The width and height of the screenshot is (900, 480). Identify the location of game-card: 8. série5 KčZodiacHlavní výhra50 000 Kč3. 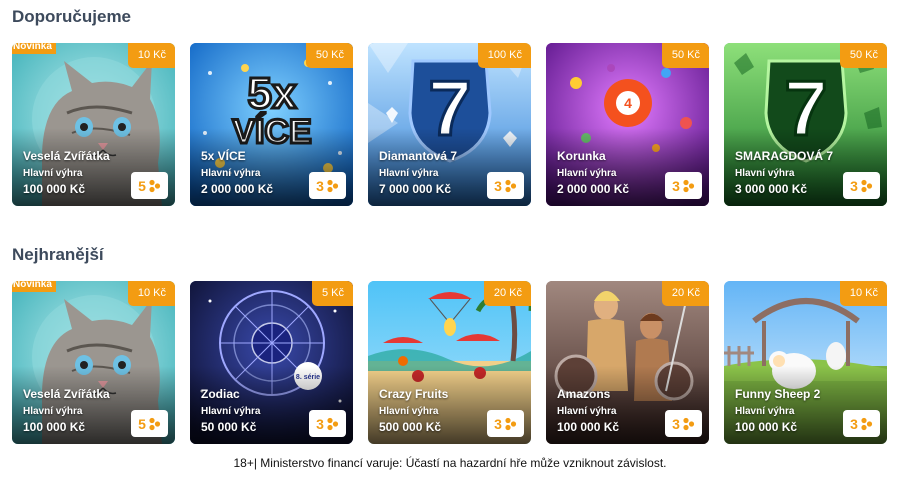
(271, 362).